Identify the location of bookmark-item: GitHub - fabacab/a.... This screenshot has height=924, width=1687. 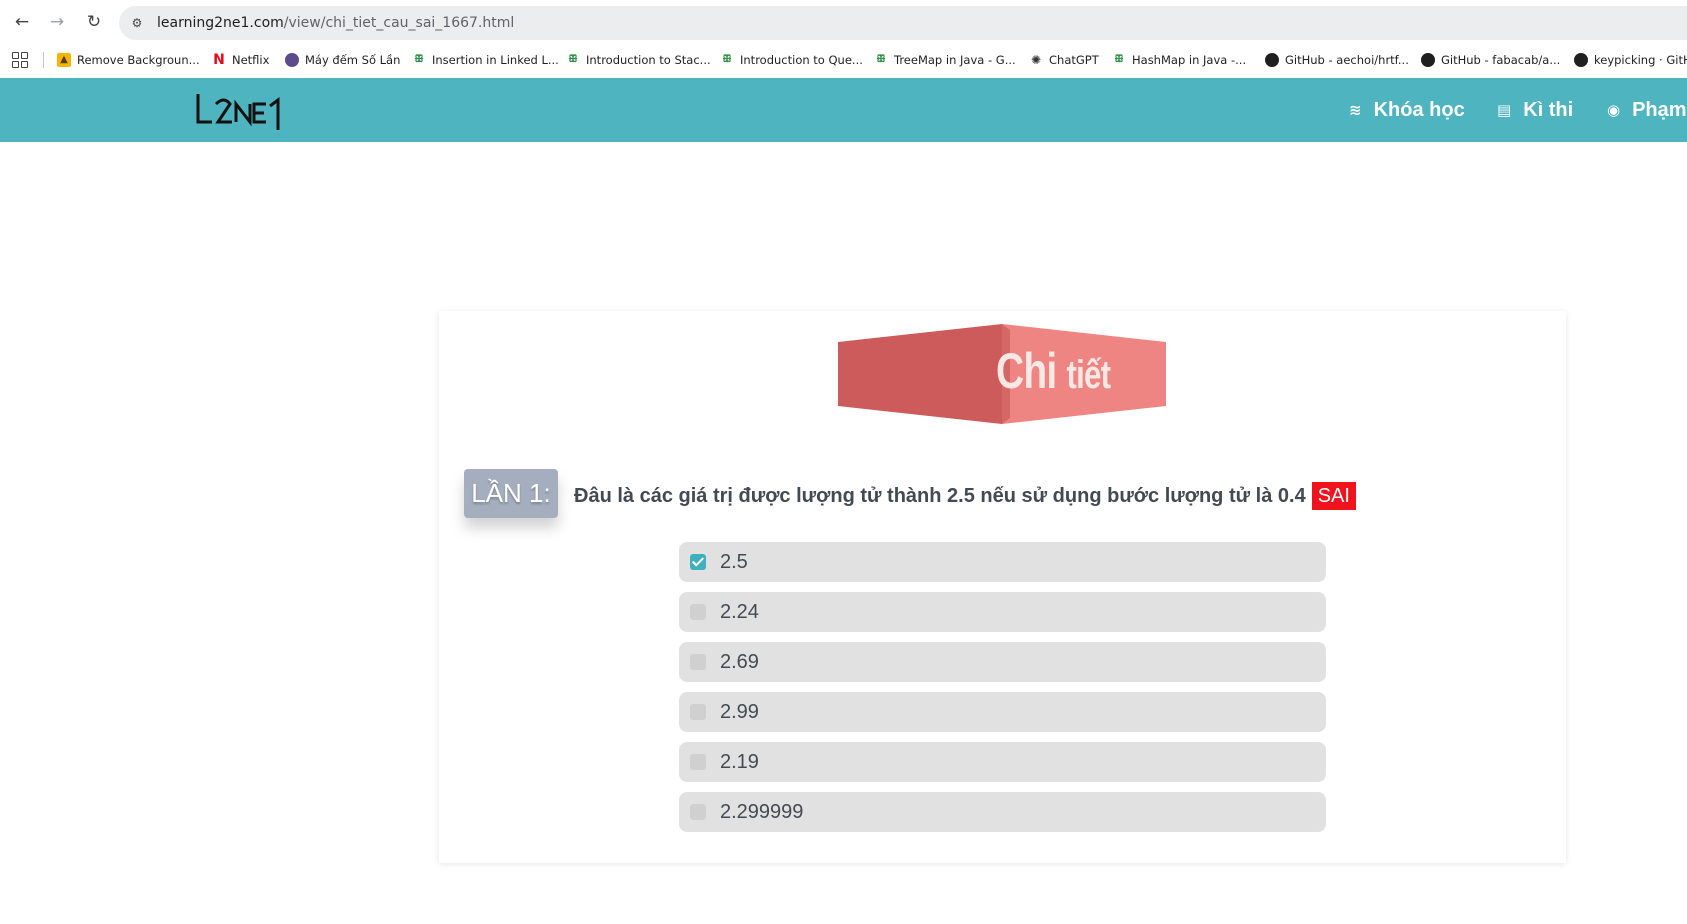
(1490, 60).